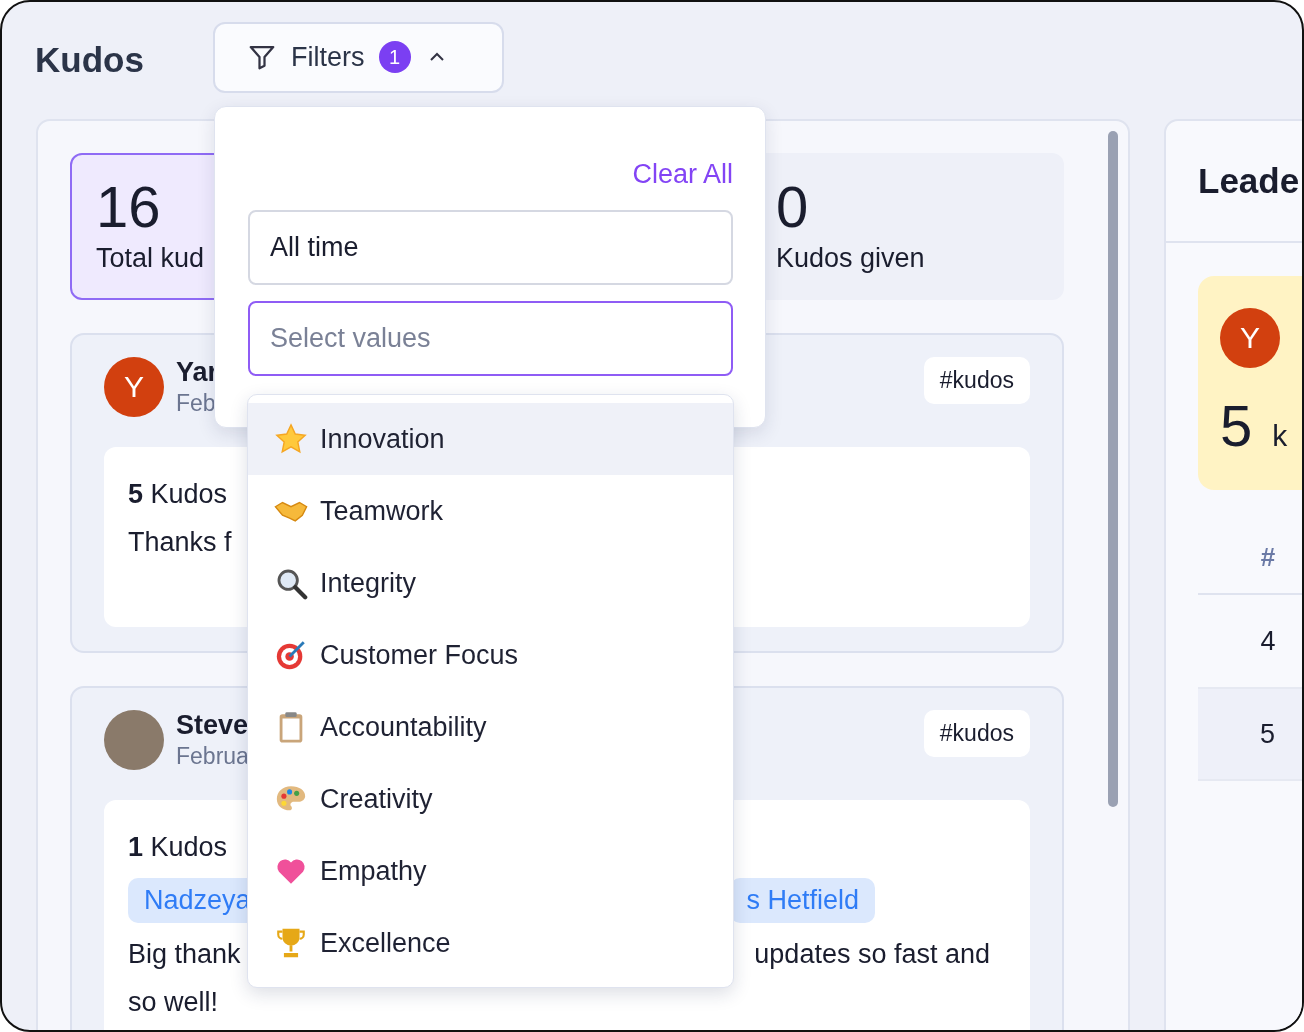 Image resolution: width=1304 pixels, height=1032 pixels. What do you see at coordinates (212, 725) in the screenshot?
I see `author-name: Steve` at bounding box center [212, 725].